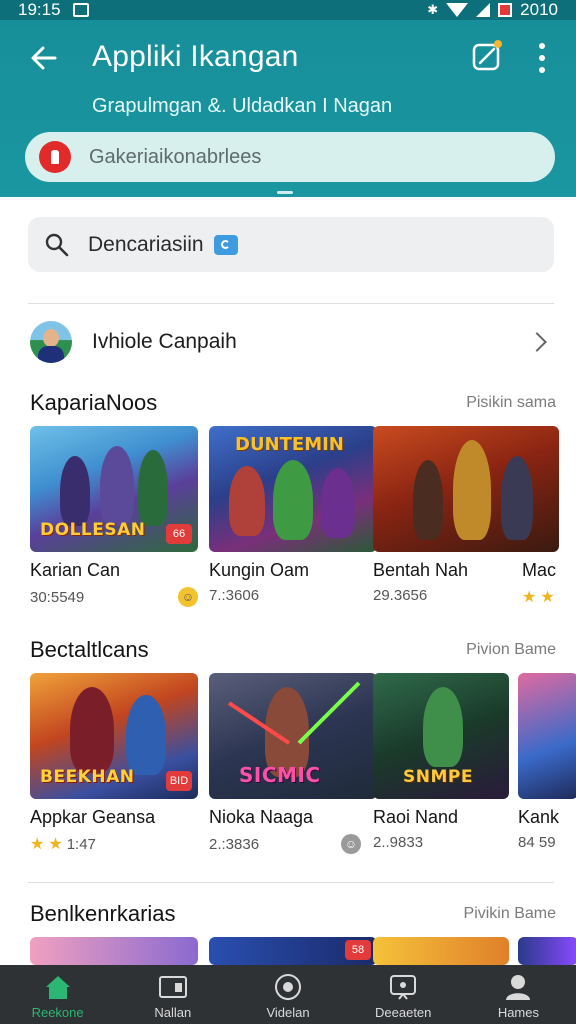 The height and width of the screenshot is (1024, 576). Describe the element at coordinates (293, 736) in the screenshot. I see `game-thumbnail: SICMIC` at that location.